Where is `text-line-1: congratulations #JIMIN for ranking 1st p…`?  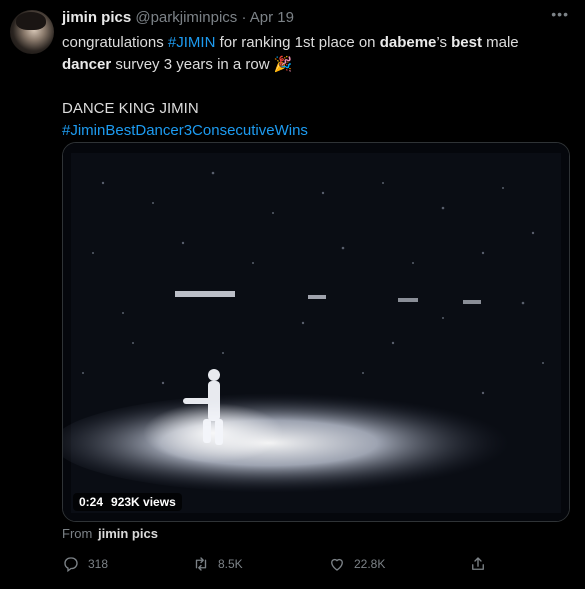 text-line-1: congratulations #JIMIN for ranking 1st p… is located at coordinates (312, 43).